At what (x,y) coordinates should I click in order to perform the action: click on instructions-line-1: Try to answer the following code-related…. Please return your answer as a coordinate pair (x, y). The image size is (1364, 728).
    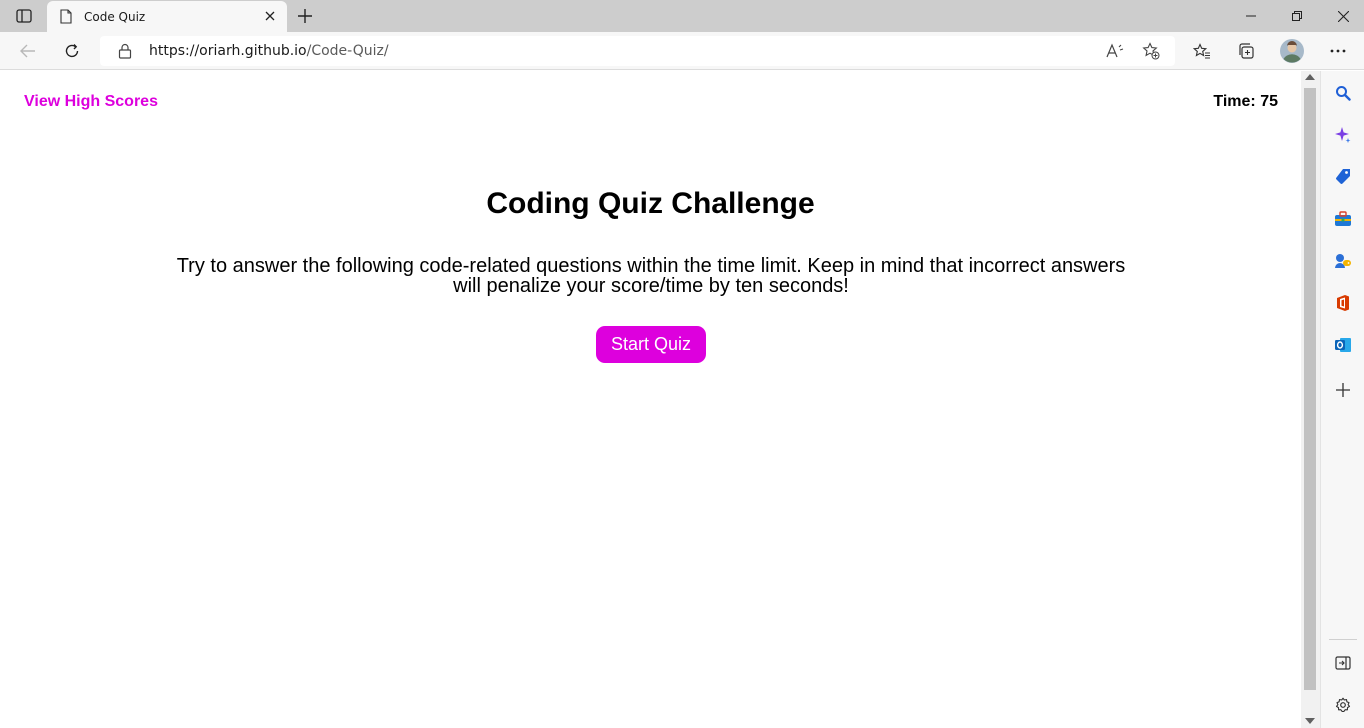
    Looking at the image, I should click on (651, 266).